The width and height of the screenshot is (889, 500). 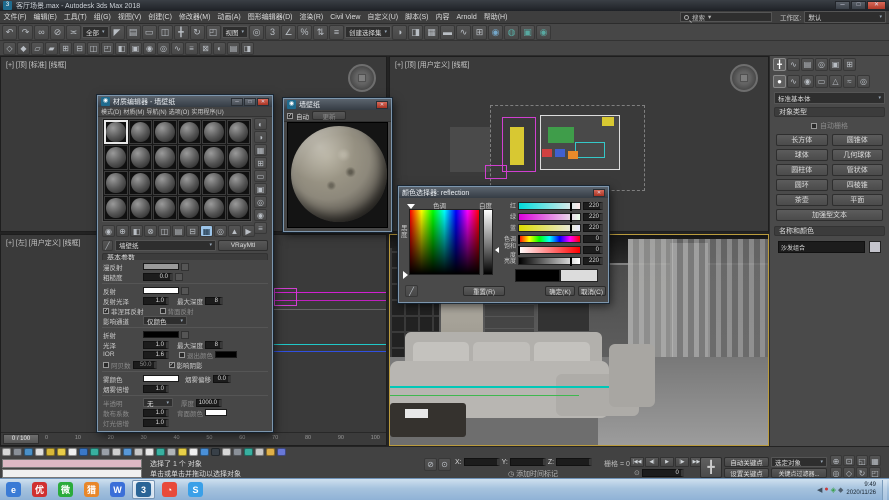 What do you see at coordinates (185, 101) in the screenshot?
I see `material-editor-titlebar: ◉ 材质编辑器 - 墙壁纸 ─ □ ✕` at bounding box center [185, 101].